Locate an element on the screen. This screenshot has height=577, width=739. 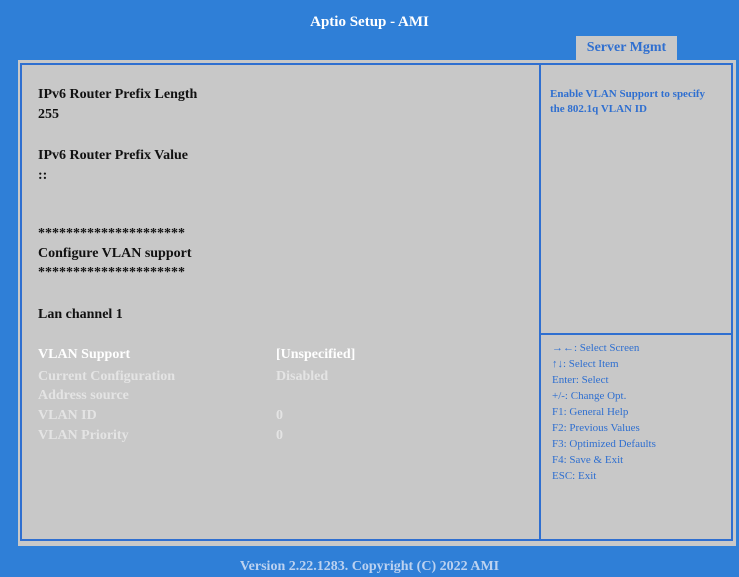
prefix-value-value: :: is located at coordinates (43, 175).